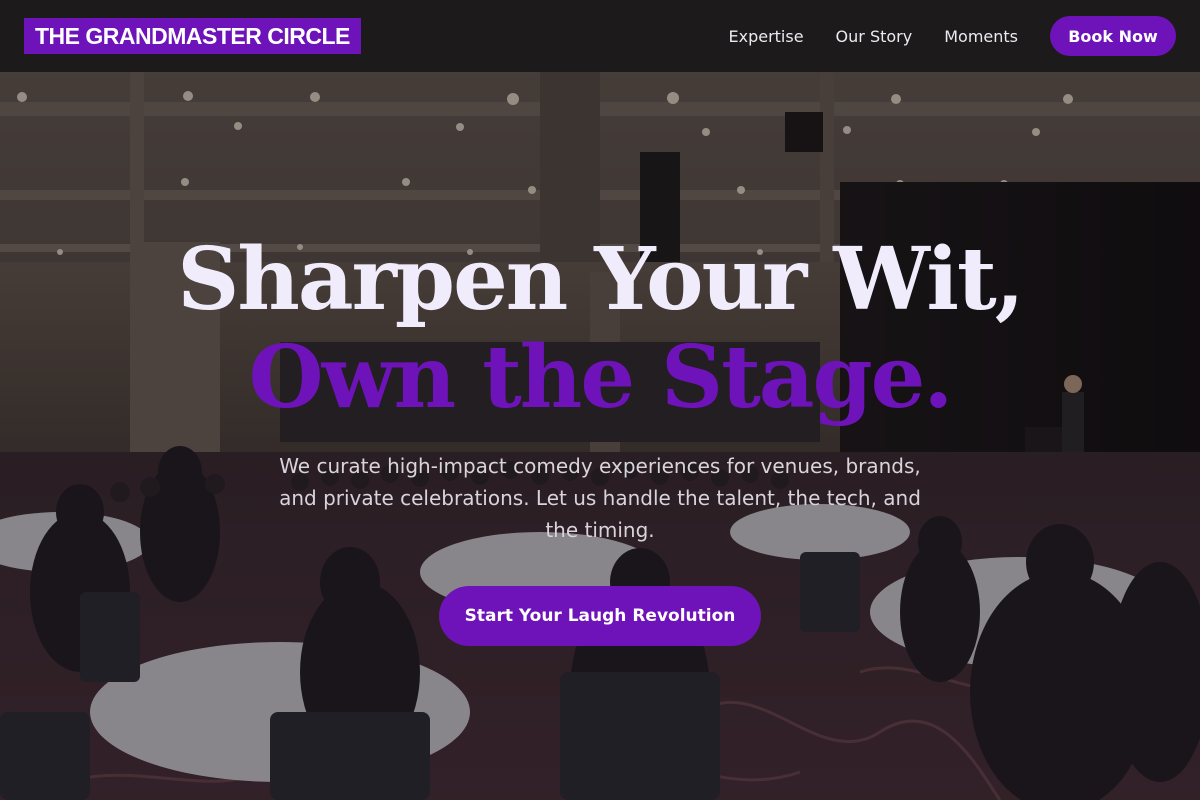 The height and width of the screenshot is (800, 1200). Describe the element at coordinates (1113, 36) in the screenshot. I see `book-now-button: Book Now` at that location.